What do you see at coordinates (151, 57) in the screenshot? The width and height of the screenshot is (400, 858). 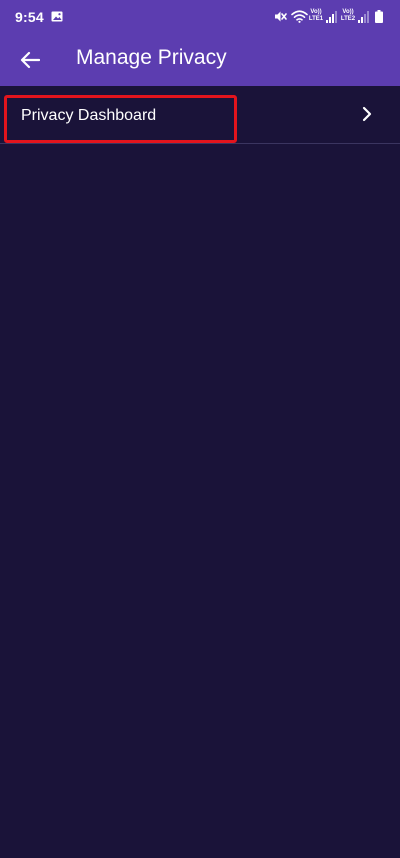 I see `page-title: Manage Privacy` at bounding box center [151, 57].